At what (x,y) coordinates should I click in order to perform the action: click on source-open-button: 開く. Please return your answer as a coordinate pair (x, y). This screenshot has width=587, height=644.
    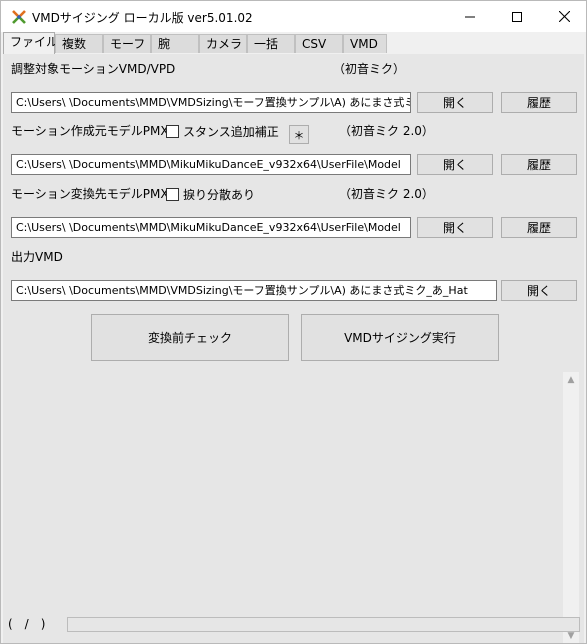
    Looking at the image, I should click on (455, 164).